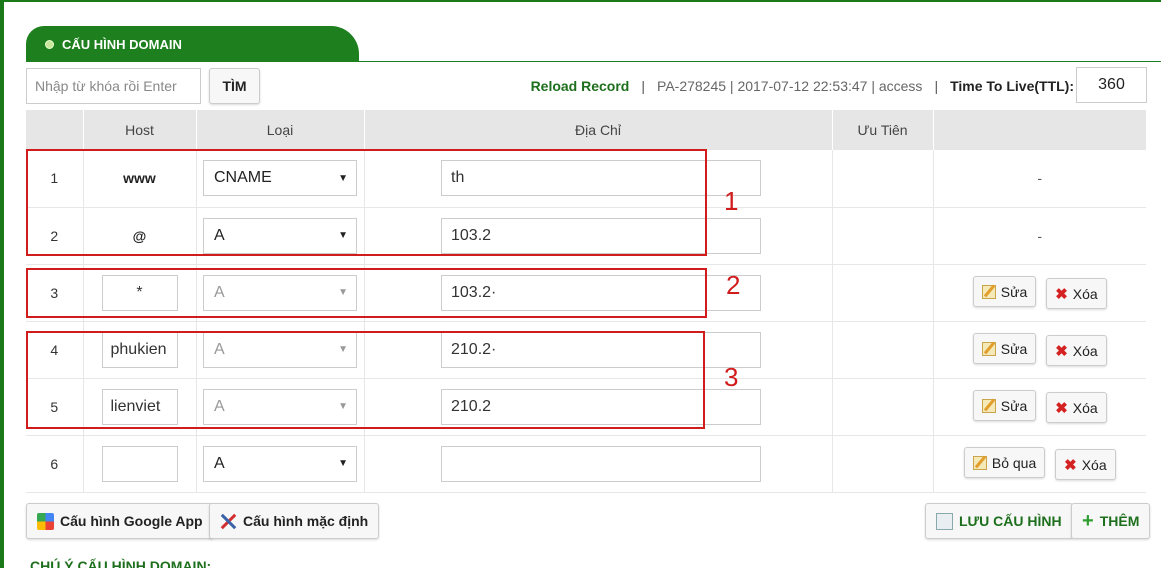 The width and height of the screenshot is (1161, 568). Describe the element at coordinates (55, 130) in the screenshot. I see `col-header-num` at that location.